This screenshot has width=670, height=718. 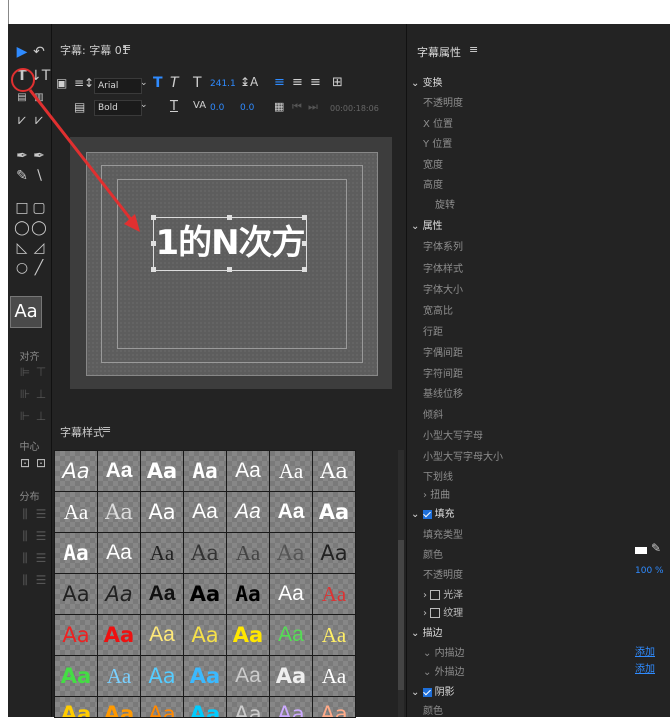 I want to click on path-type-tool-icon: ⩗, so click(x=22, y=120).